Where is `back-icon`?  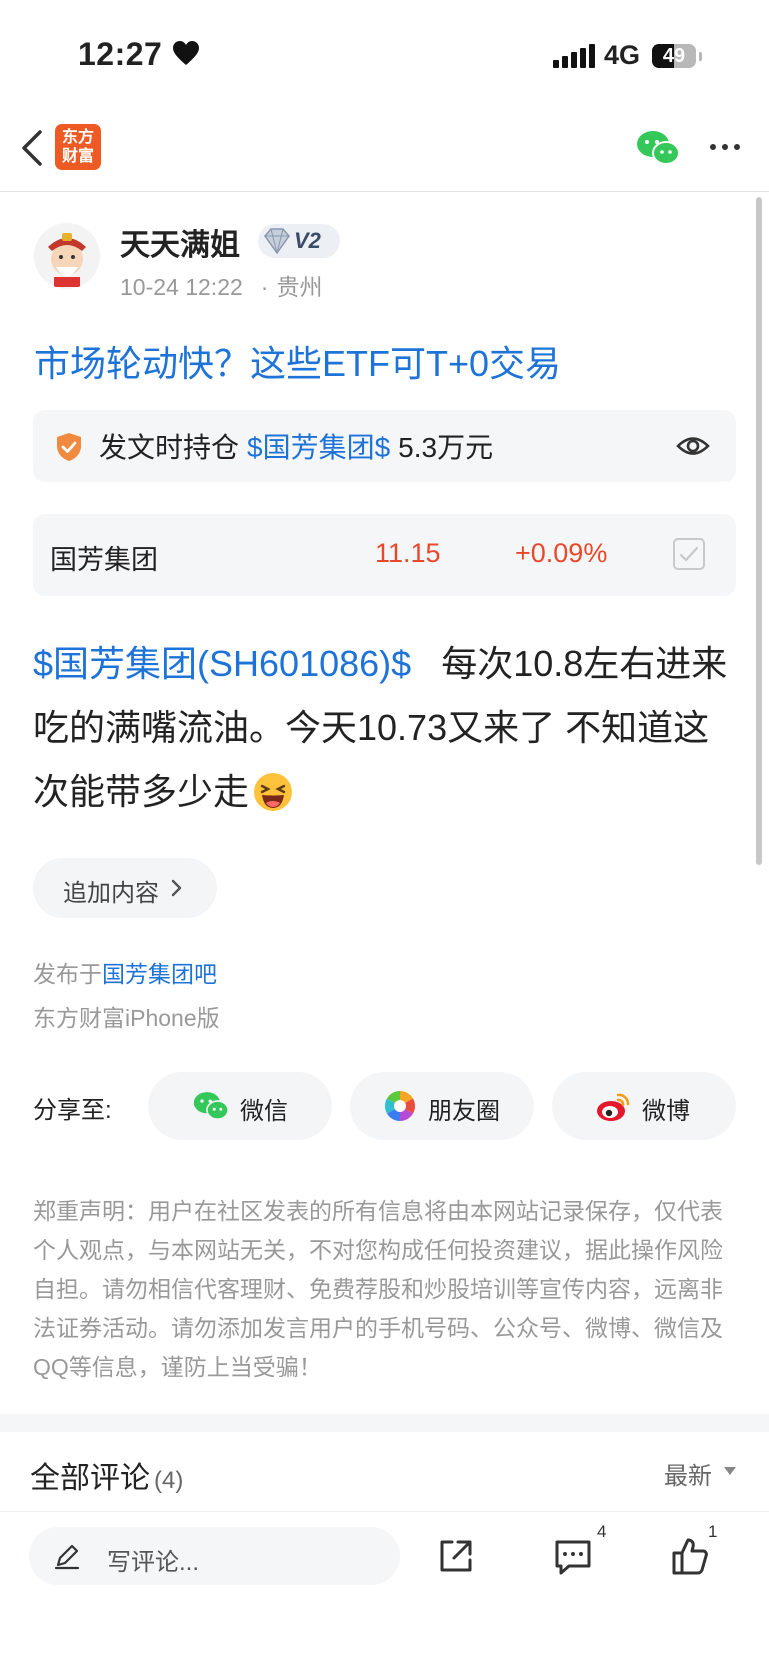
back-icon is located at coordinates (32, 148).